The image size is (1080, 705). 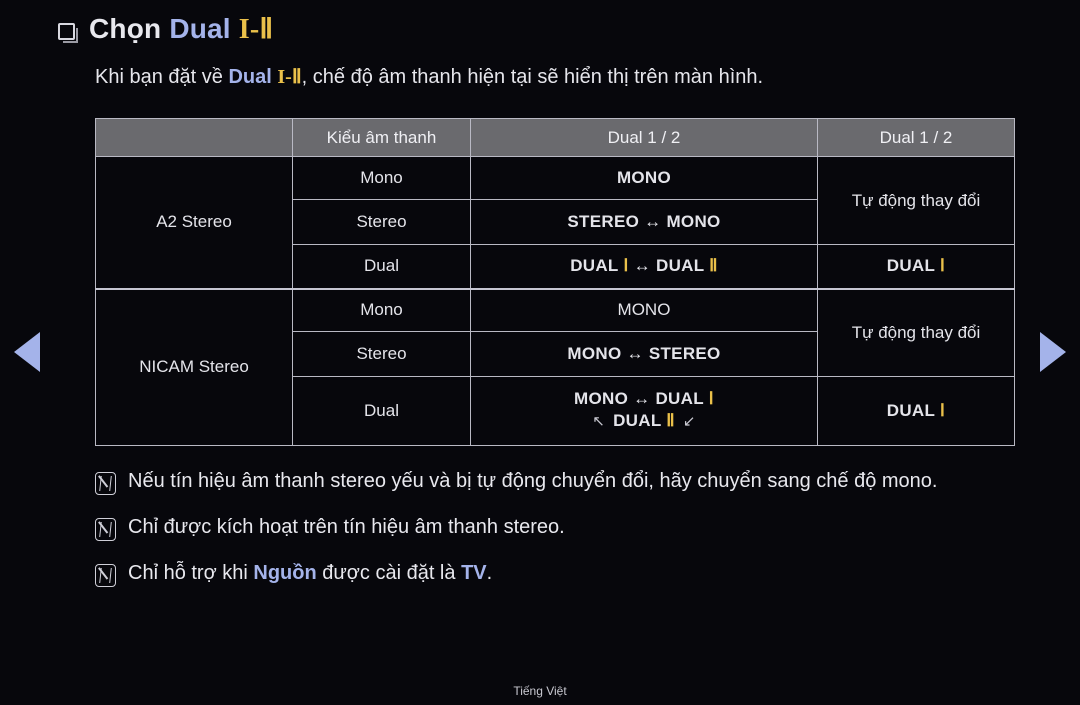 I want to click on title-segment-dual: Dual, so click(x=204, y=28).